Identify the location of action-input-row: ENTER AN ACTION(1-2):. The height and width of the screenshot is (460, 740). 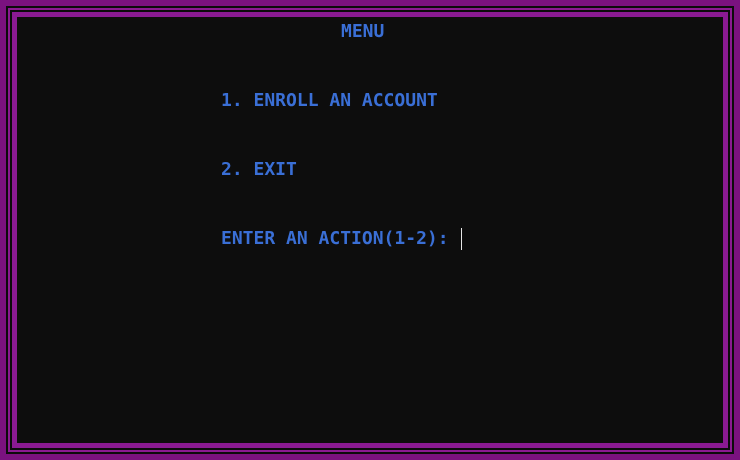
(341, 239).